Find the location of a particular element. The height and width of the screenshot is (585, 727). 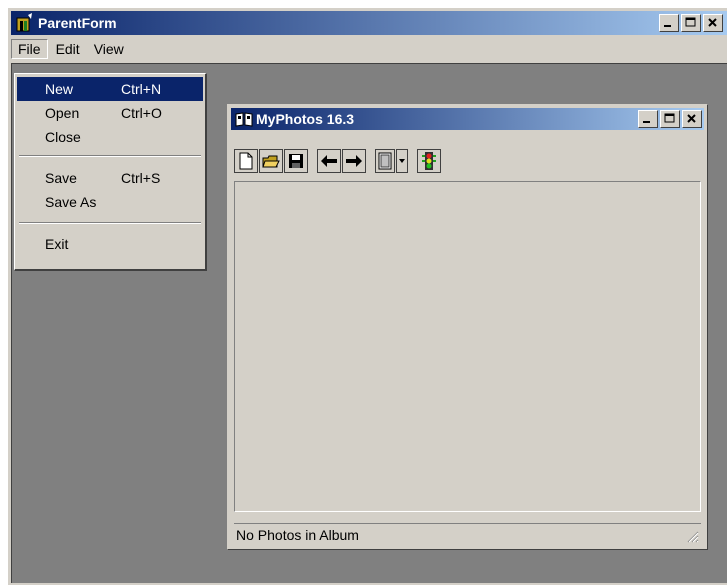

child-maximize-button is located at coordinates (670, 119).